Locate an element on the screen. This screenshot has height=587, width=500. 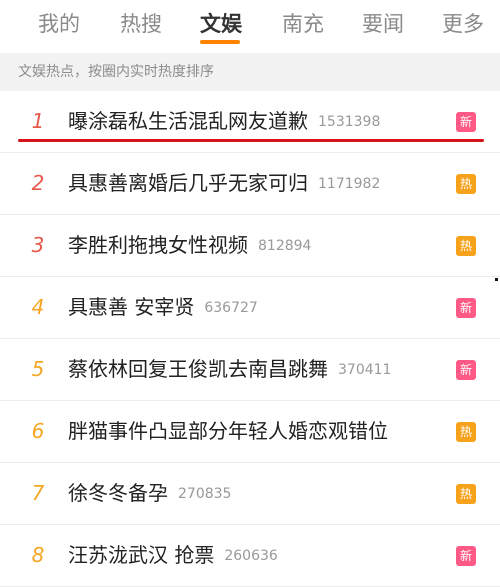
item-title-line: 曝涂磊私生活混乱网友道歉 1531398 is located at coordinates (224, 121).